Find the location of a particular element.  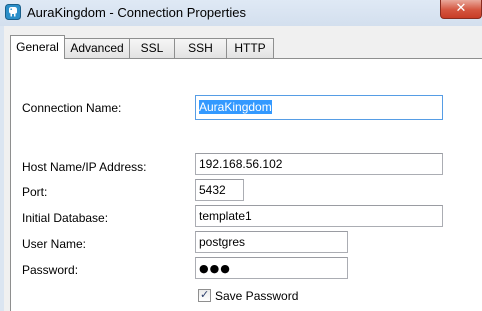

password-field: ●●● is located at coordinates (271, 268).